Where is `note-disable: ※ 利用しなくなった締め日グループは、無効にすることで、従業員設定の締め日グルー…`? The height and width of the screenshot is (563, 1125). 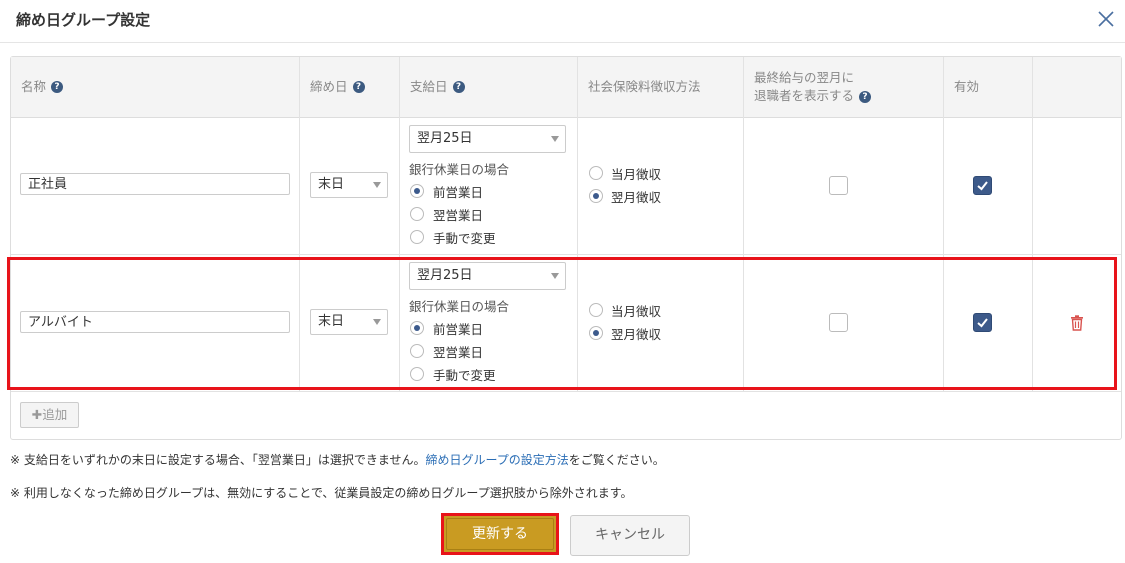 note-disable: ※ 利用しなくなった締め日グループは、無効にすることで、従業員設定の締め日グルー… is located at coordinates (321, 493).